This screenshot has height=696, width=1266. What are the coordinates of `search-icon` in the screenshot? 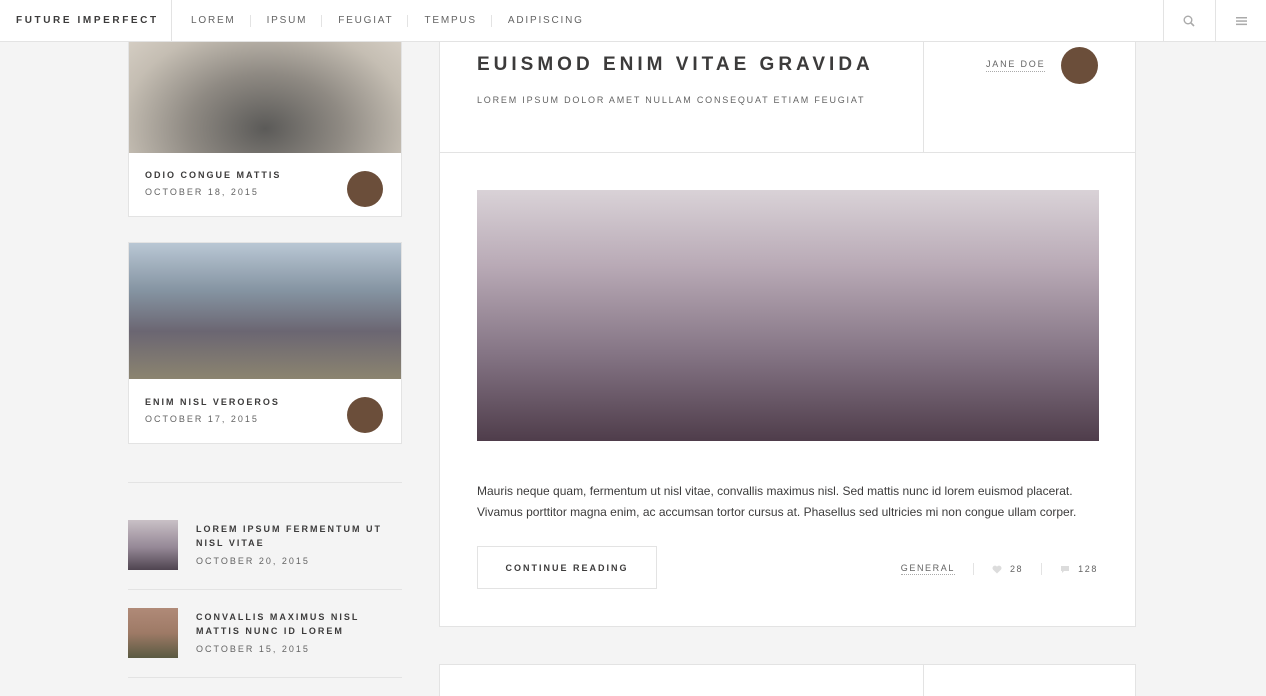 It's located at (1189, 21).